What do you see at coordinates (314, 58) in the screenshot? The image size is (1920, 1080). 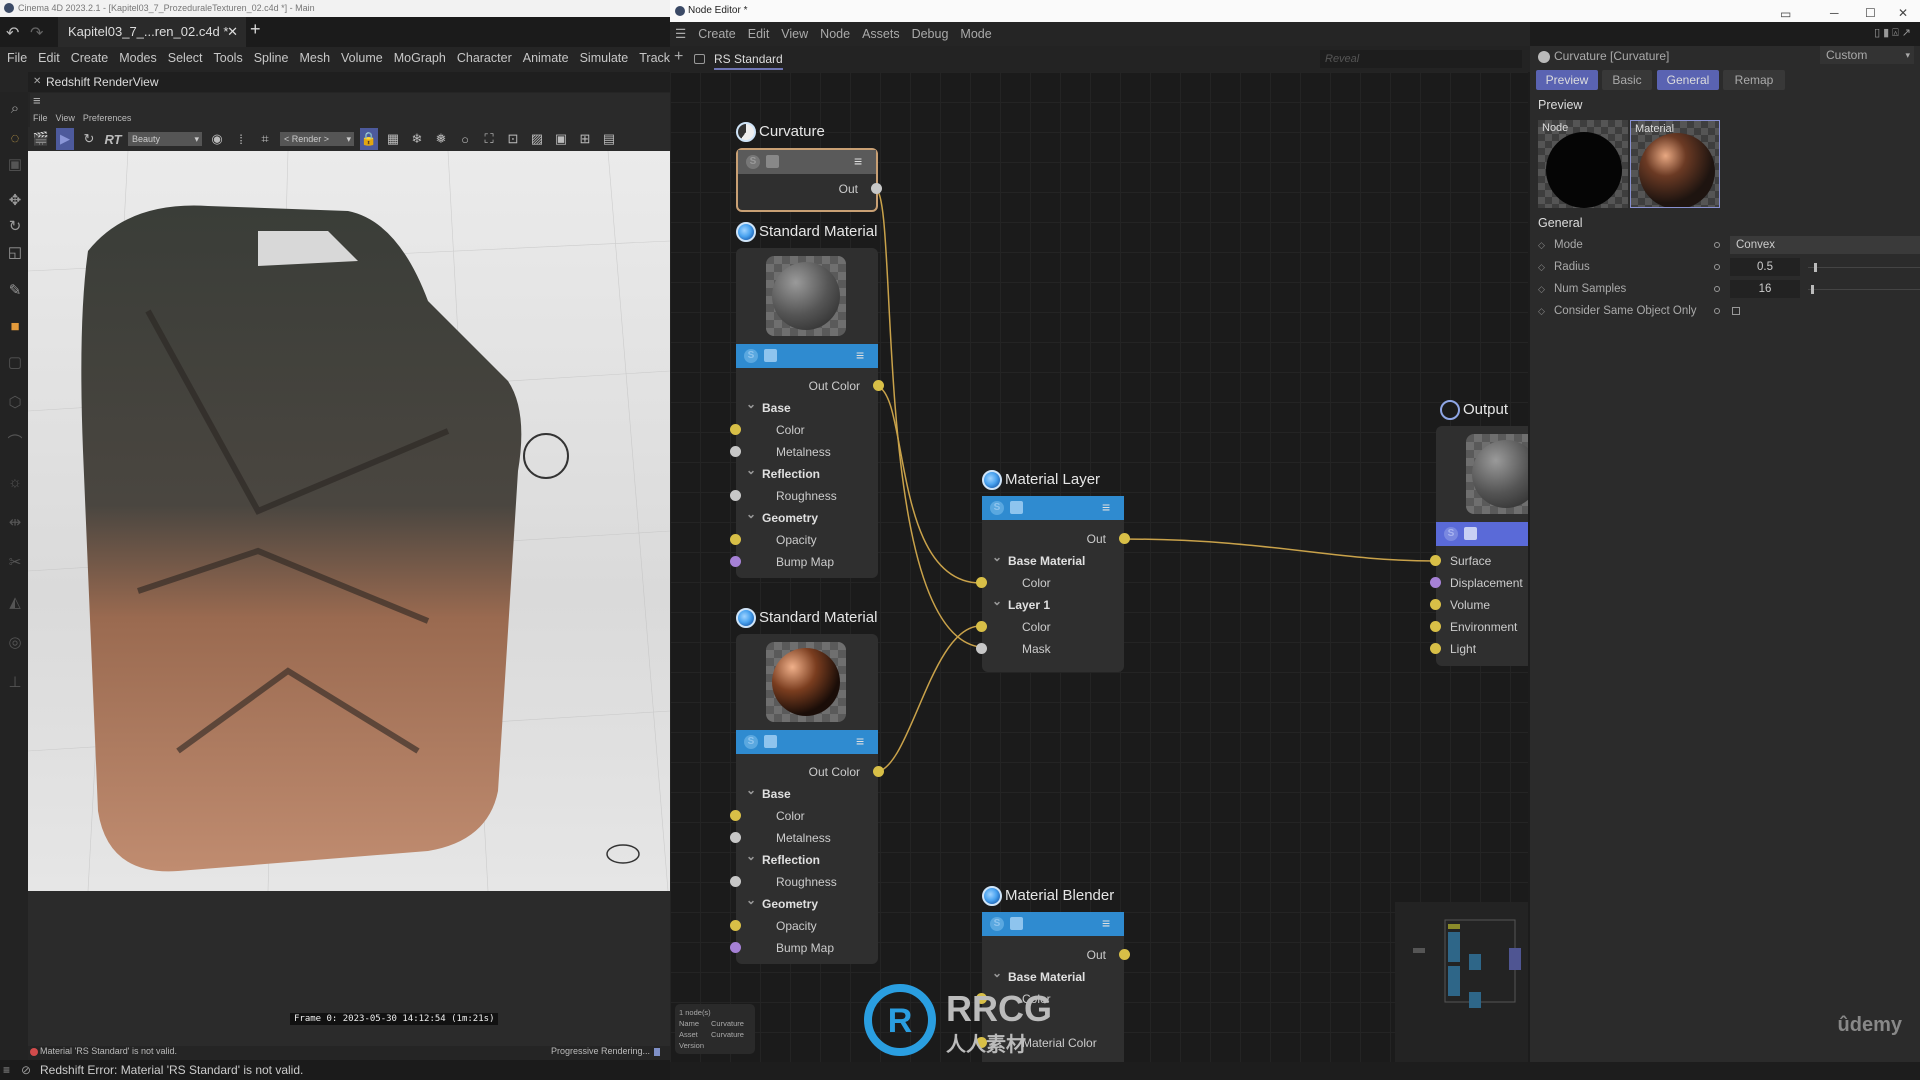 I see `menu-mesh: Mesh` at bounding box center [314, 58].